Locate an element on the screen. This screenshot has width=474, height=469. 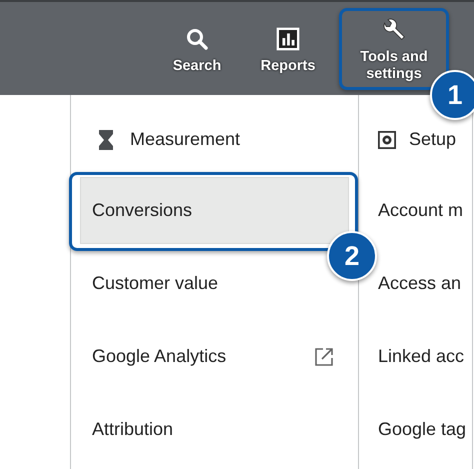
search-icon is located at coordinates (197, 39).